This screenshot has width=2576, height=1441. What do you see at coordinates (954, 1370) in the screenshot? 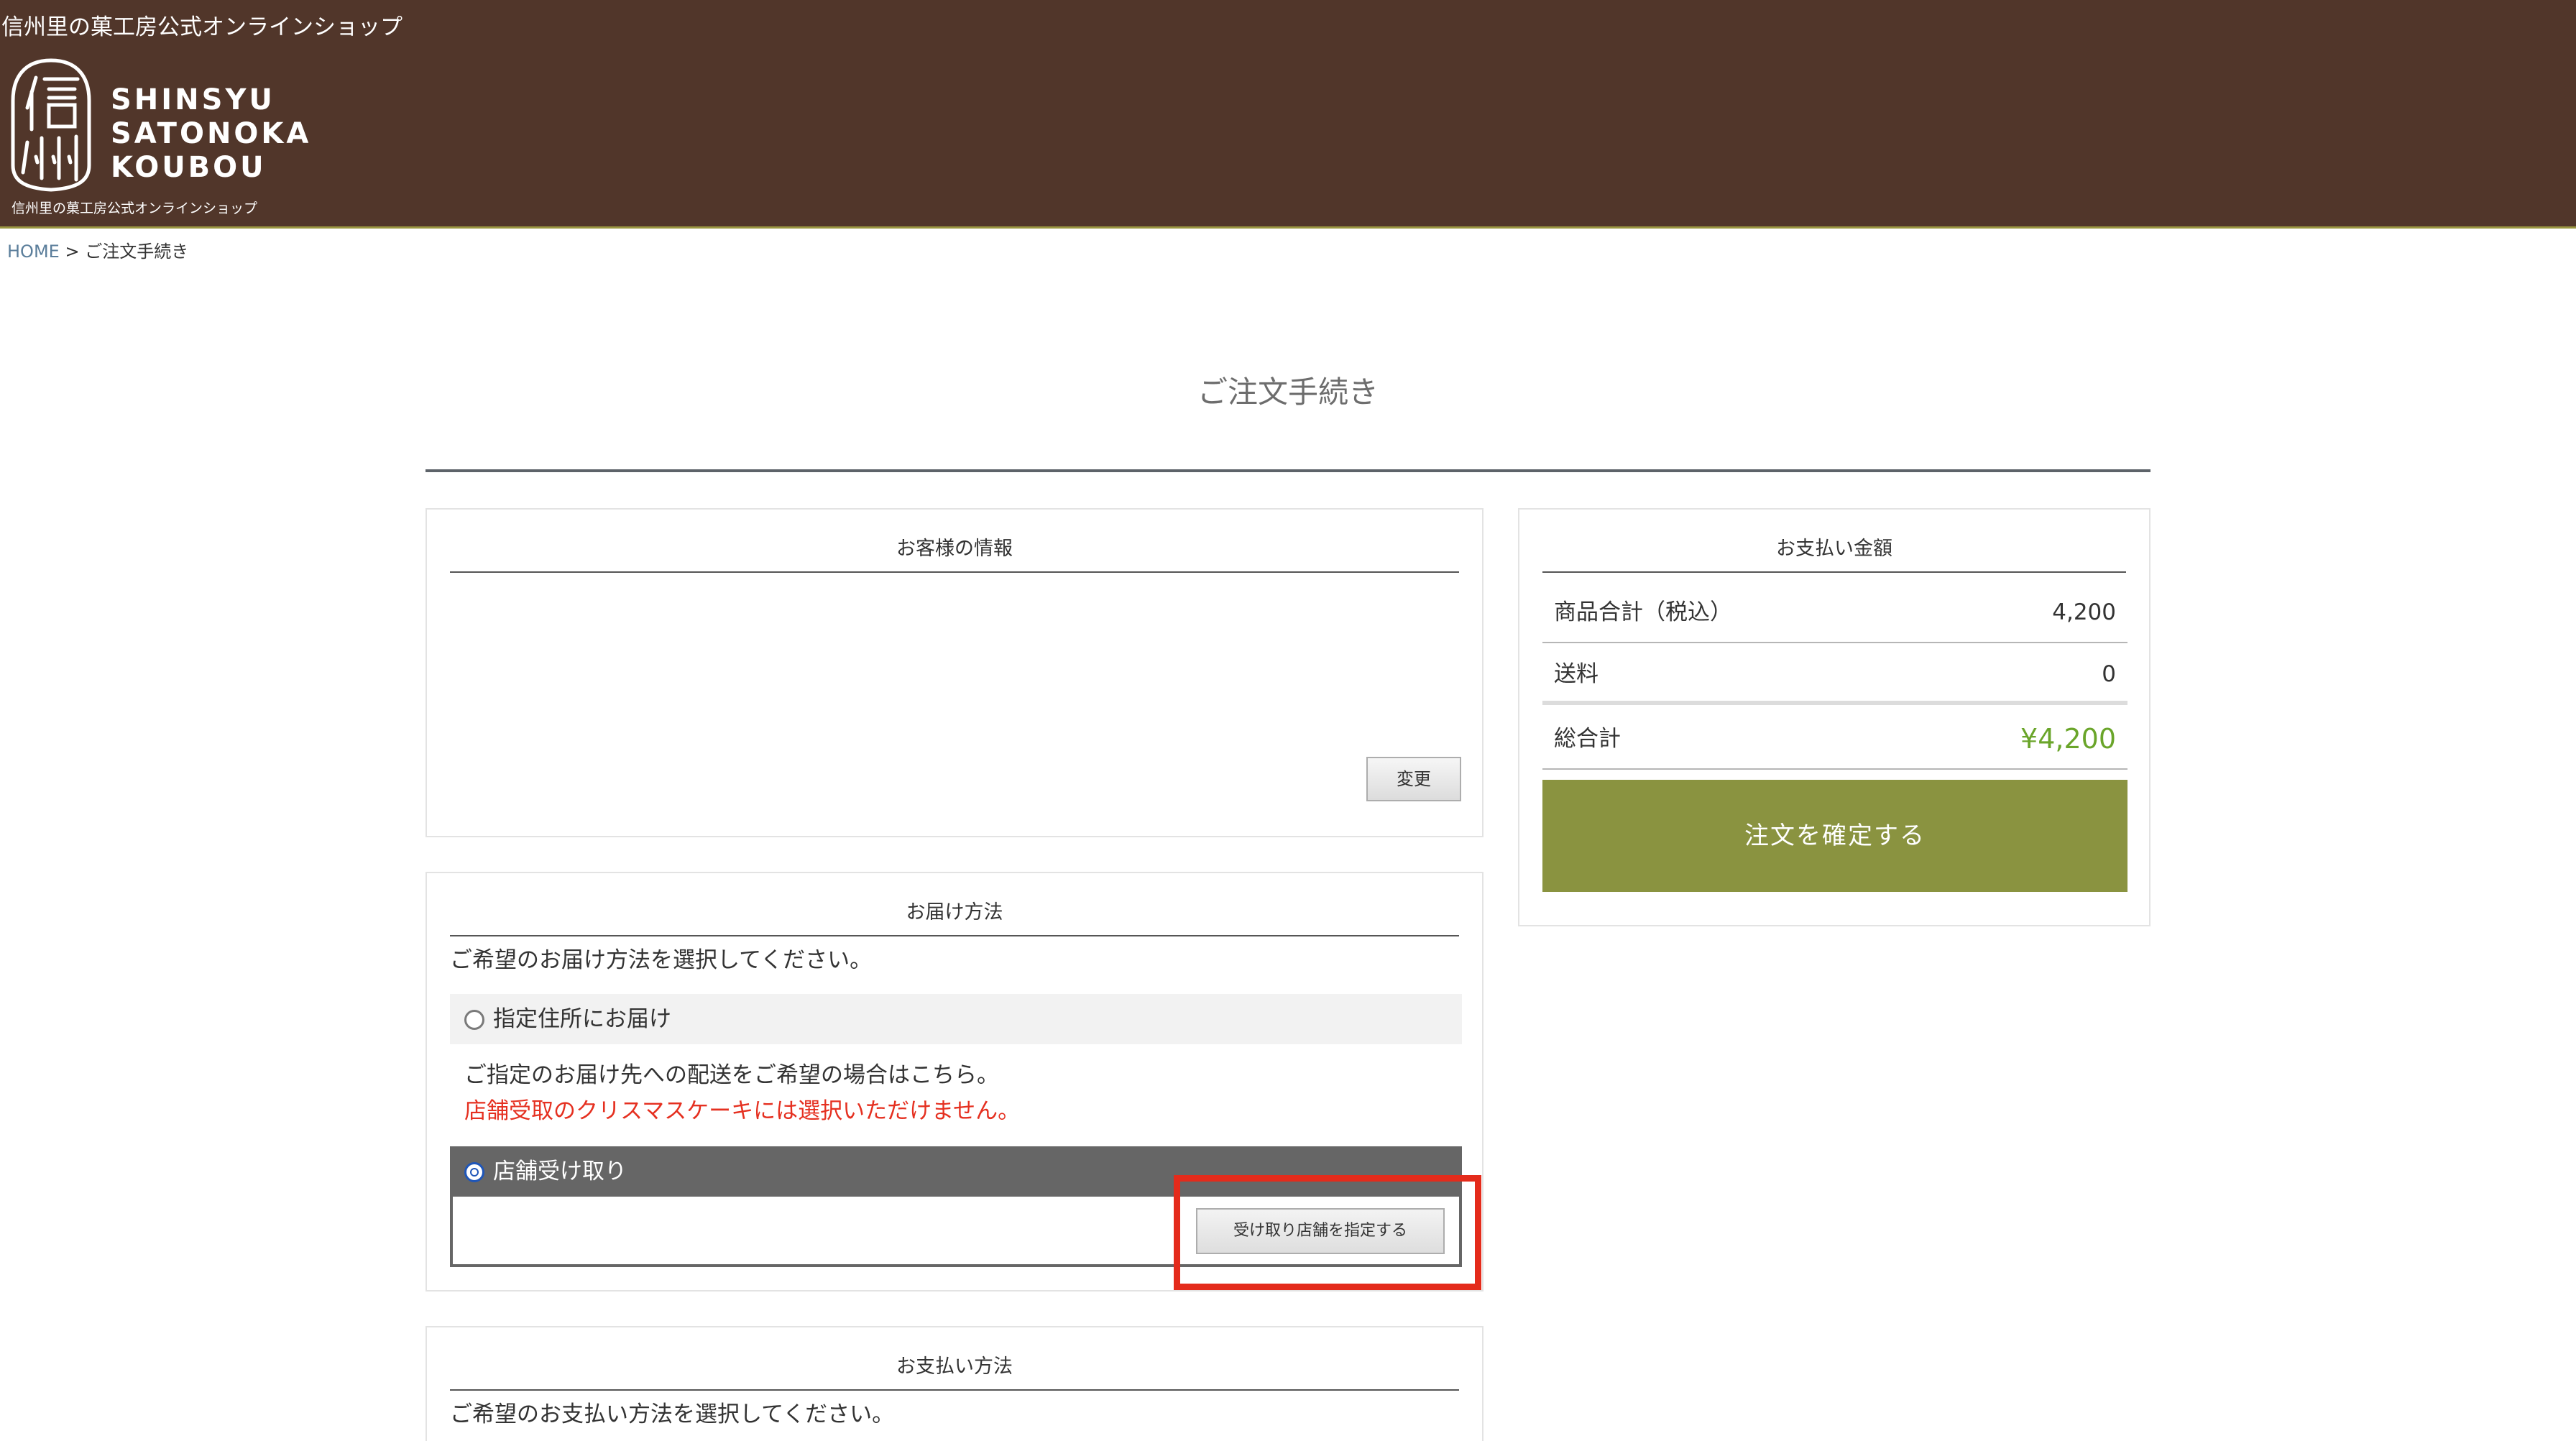
I see `payment-method-heading: お支払い方法` at bounding box center [954, 1370].